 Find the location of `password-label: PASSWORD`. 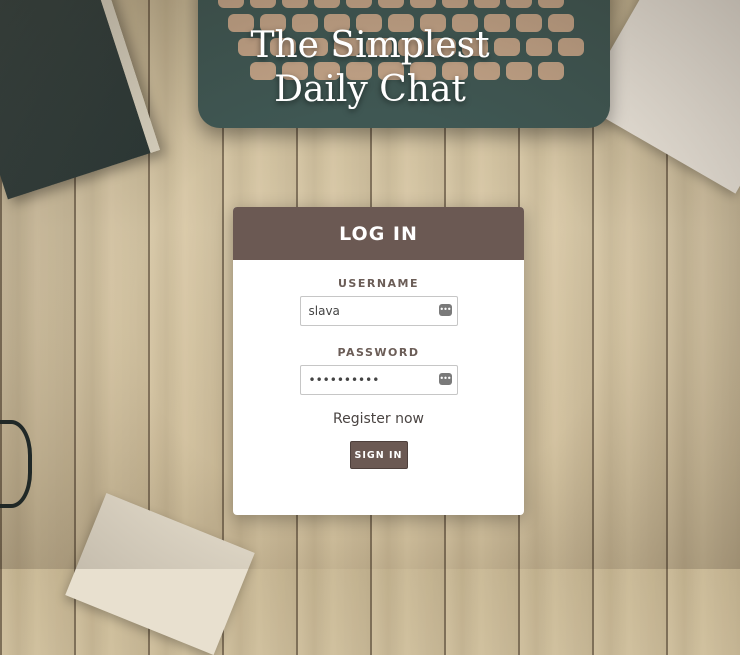

password-label: PASSWORD is located at coordinates (378, 352).